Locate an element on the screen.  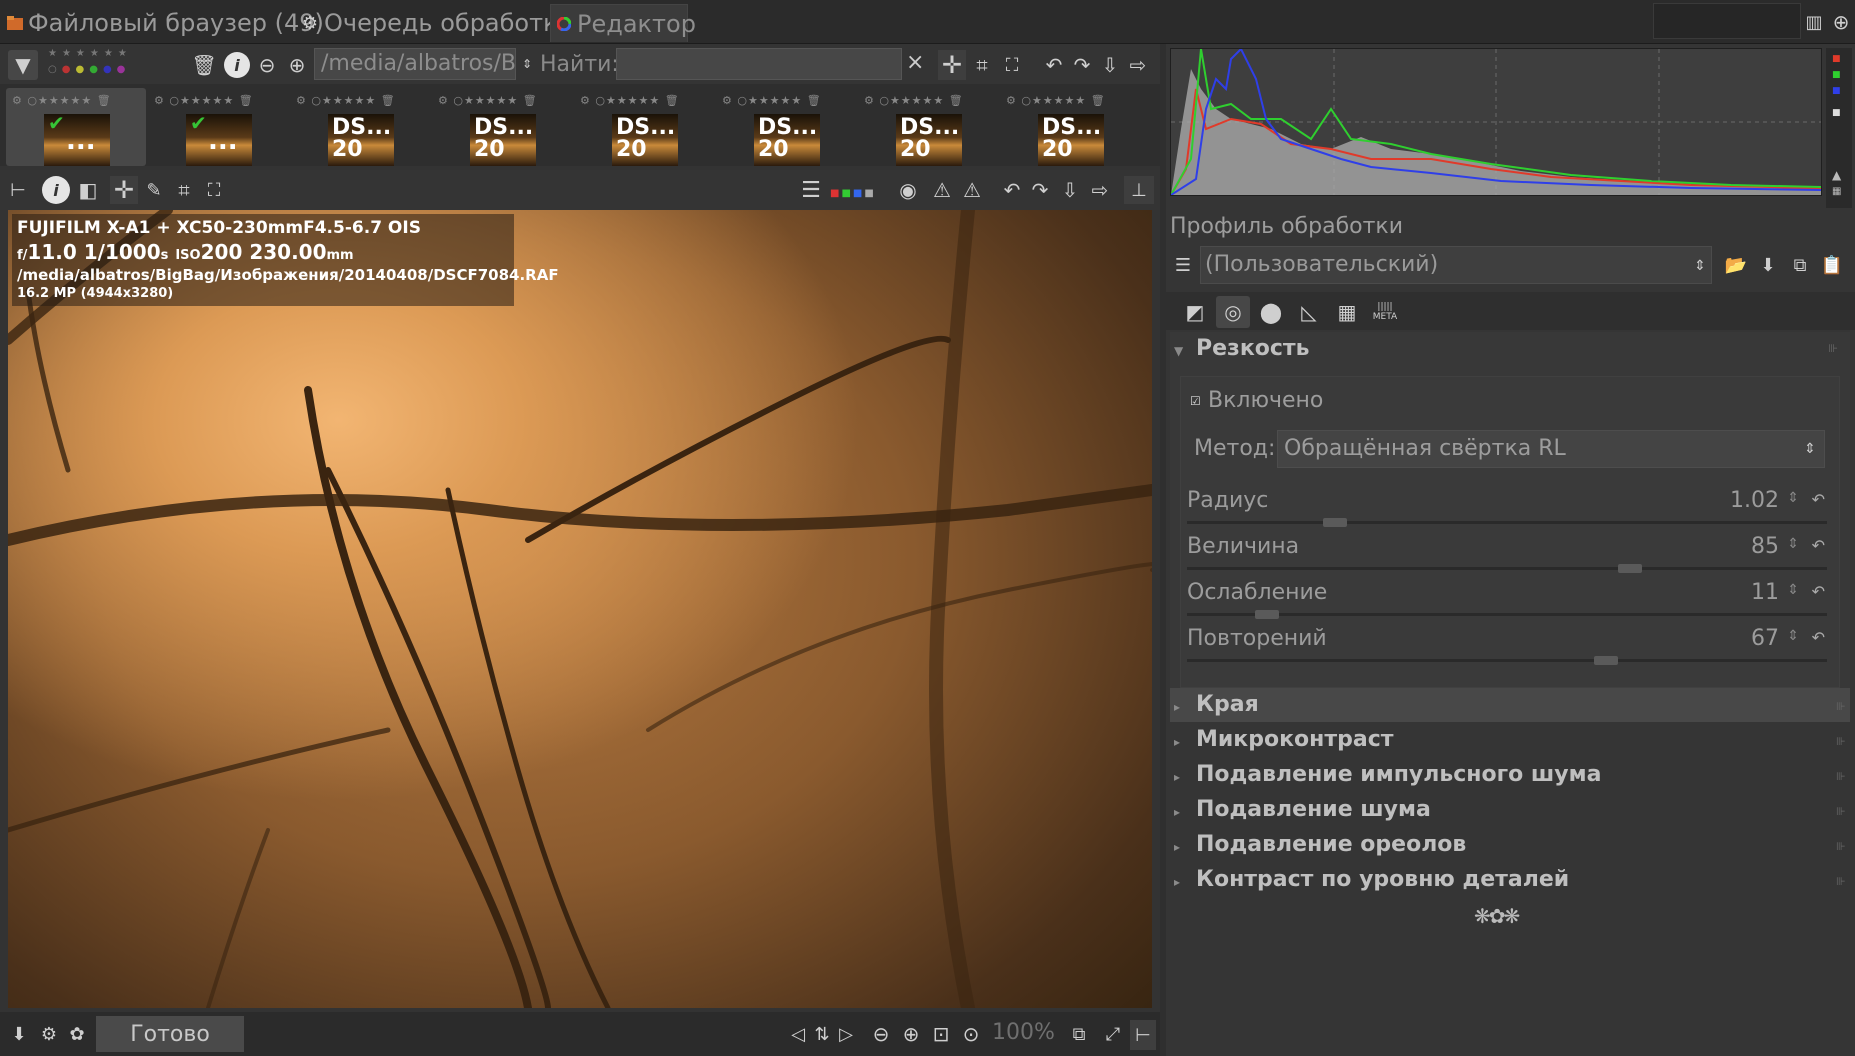
iterations-slider: Повторений 67 ⇕ ↶ is located at coordinates (1507, 644).